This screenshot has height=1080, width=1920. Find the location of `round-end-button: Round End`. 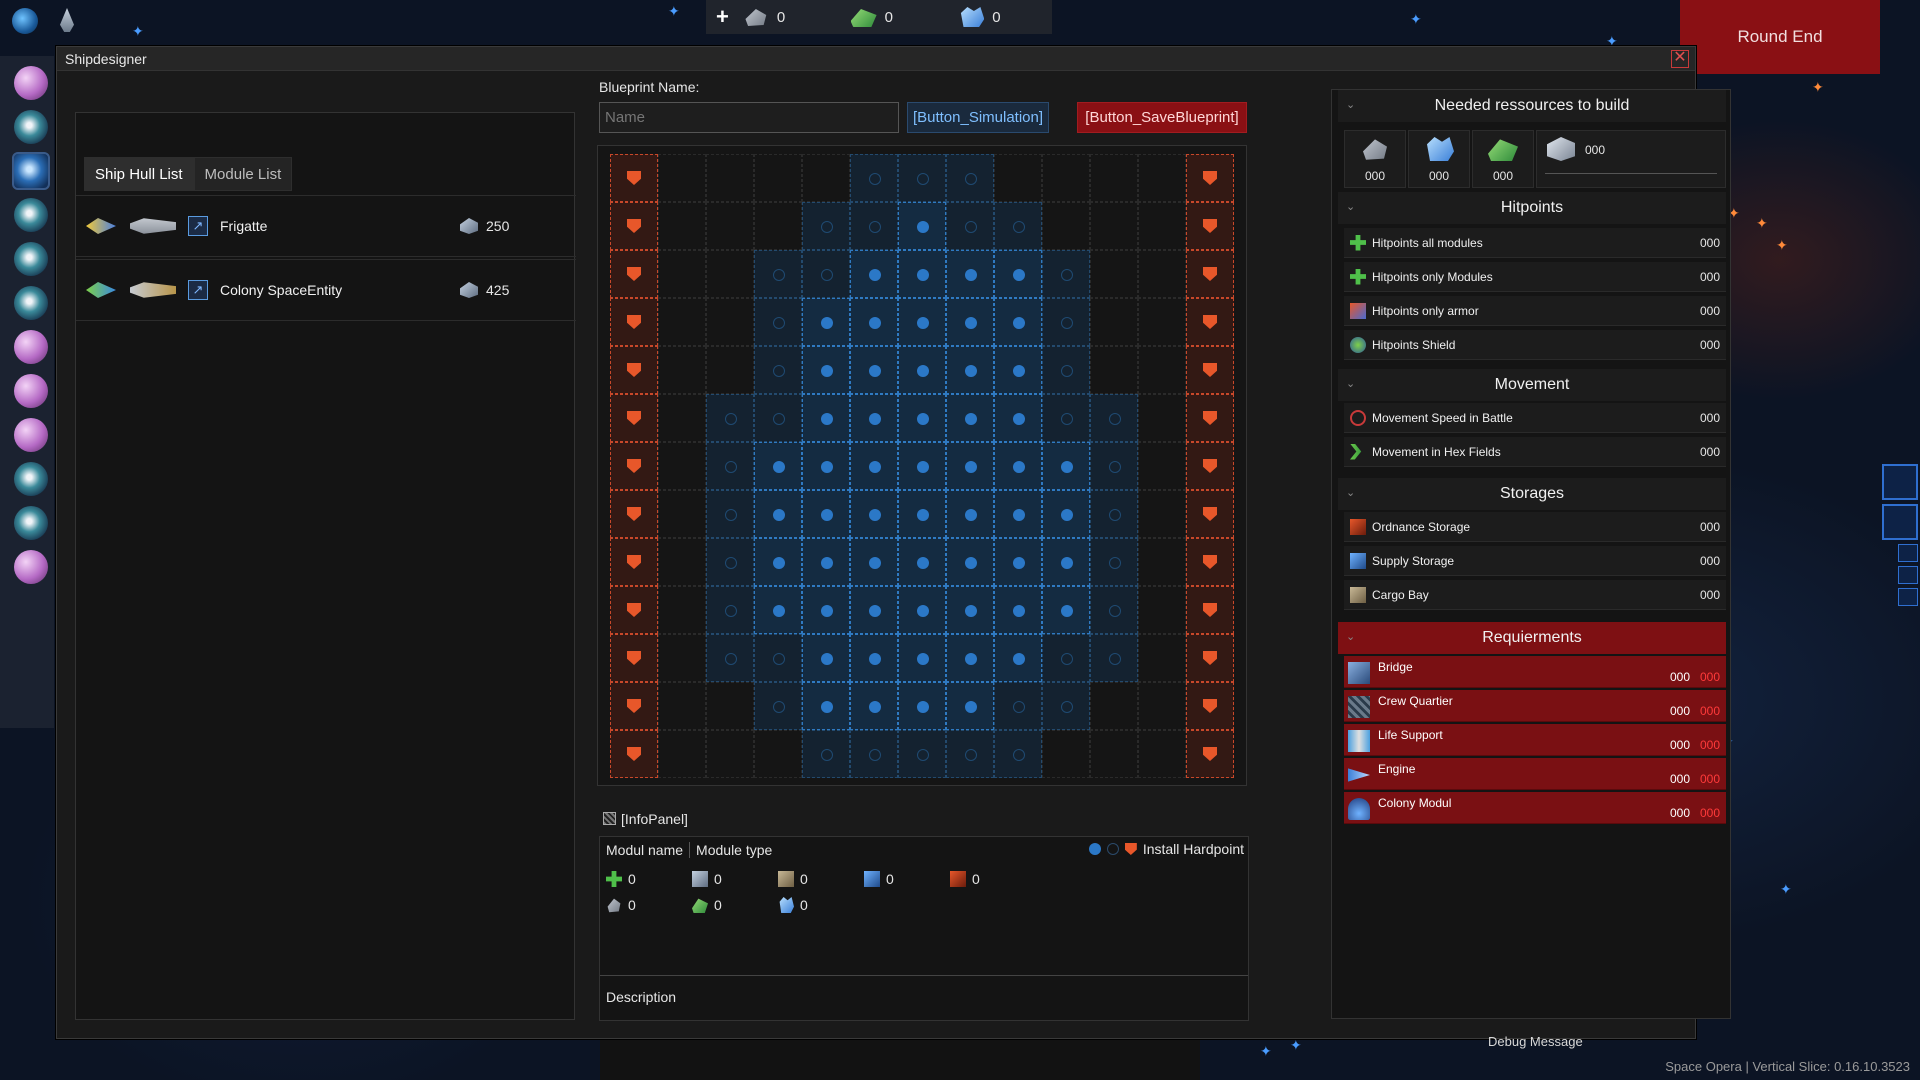

round-end-button: Round End is located at coordinates (1780, 37).